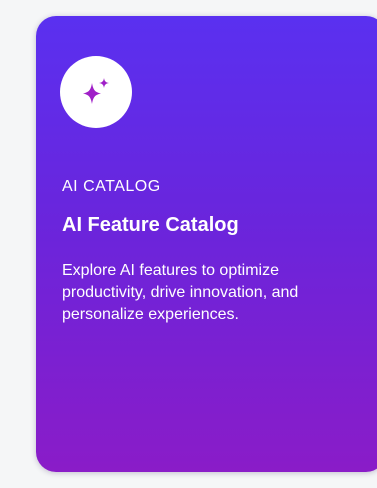 The width and height of the screenshot is (377, 488). What do you see at coordinates (96, 92) in the screenshot?
I see `sparkles-icon` at bounding box center [96, 92].